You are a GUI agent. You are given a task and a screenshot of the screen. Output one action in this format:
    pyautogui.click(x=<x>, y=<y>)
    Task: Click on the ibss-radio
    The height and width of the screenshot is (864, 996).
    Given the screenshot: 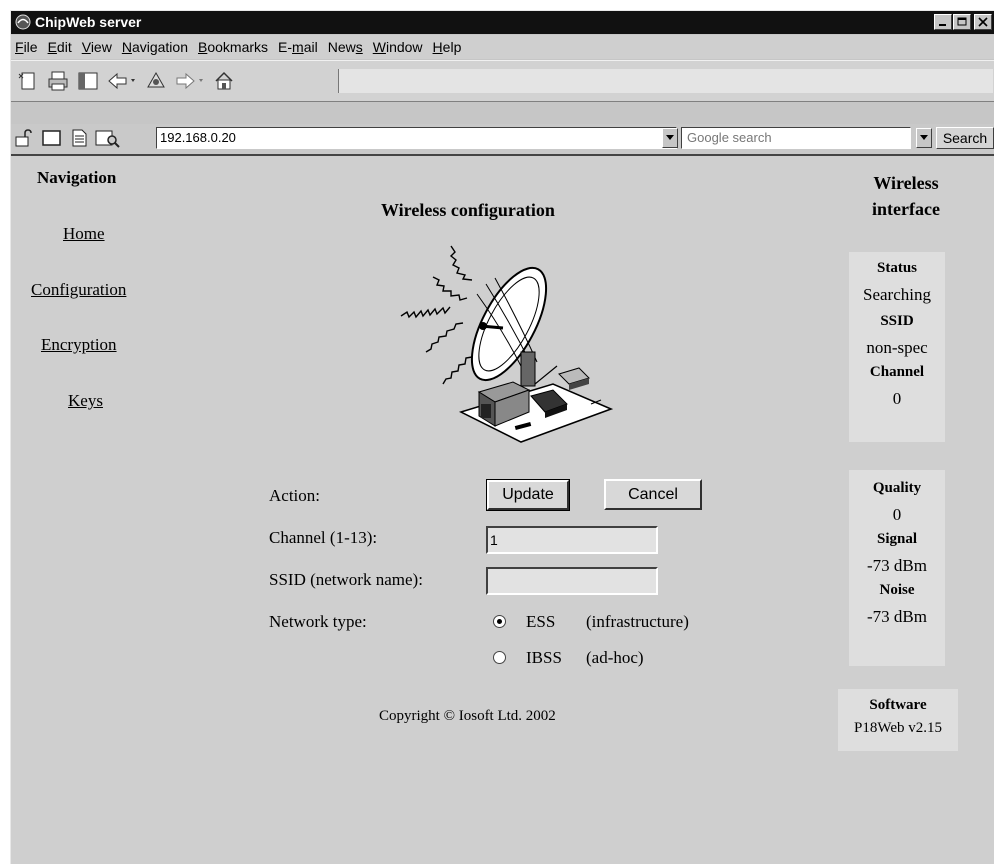 What is the action you would take?
    pyautogui.click(x=499, y=657)
    